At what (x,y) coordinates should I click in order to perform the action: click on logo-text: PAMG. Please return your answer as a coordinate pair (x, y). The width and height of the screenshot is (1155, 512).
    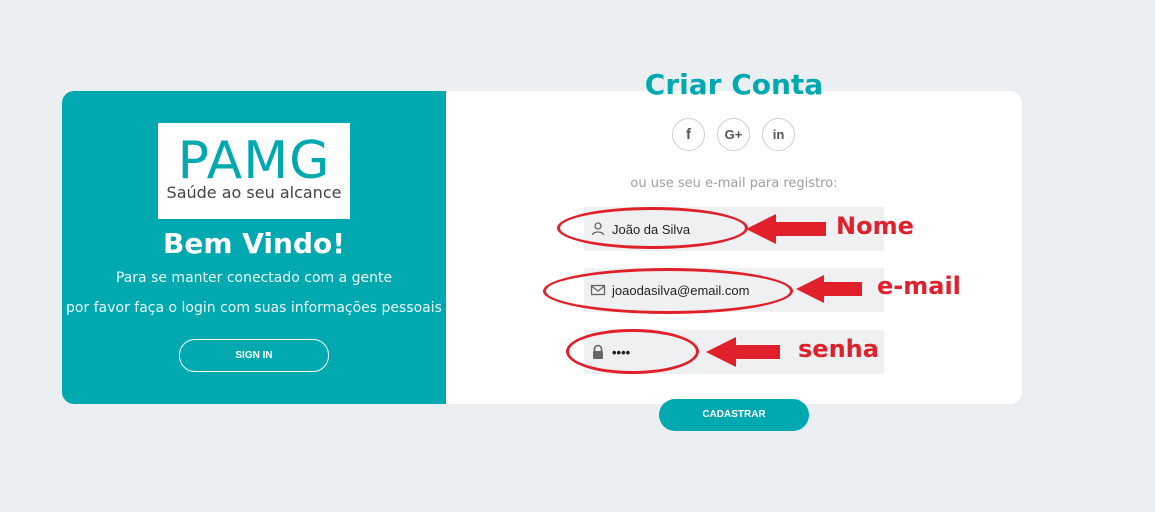
    Looking at the image, I should click on (254, 161).